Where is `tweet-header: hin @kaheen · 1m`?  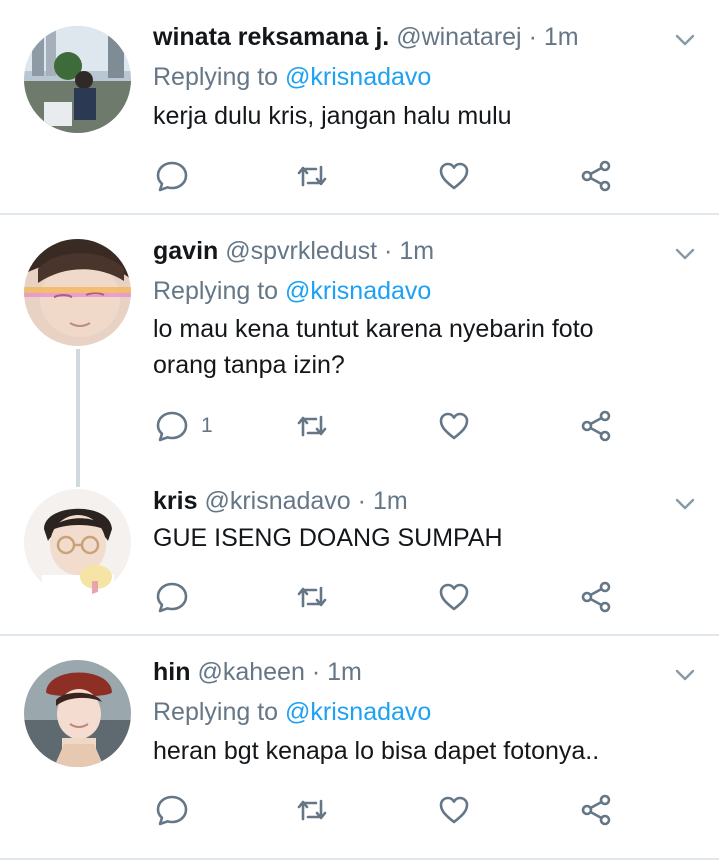 tweet-header: hin @kaheen · 1m is located at coordinates (257, 672).